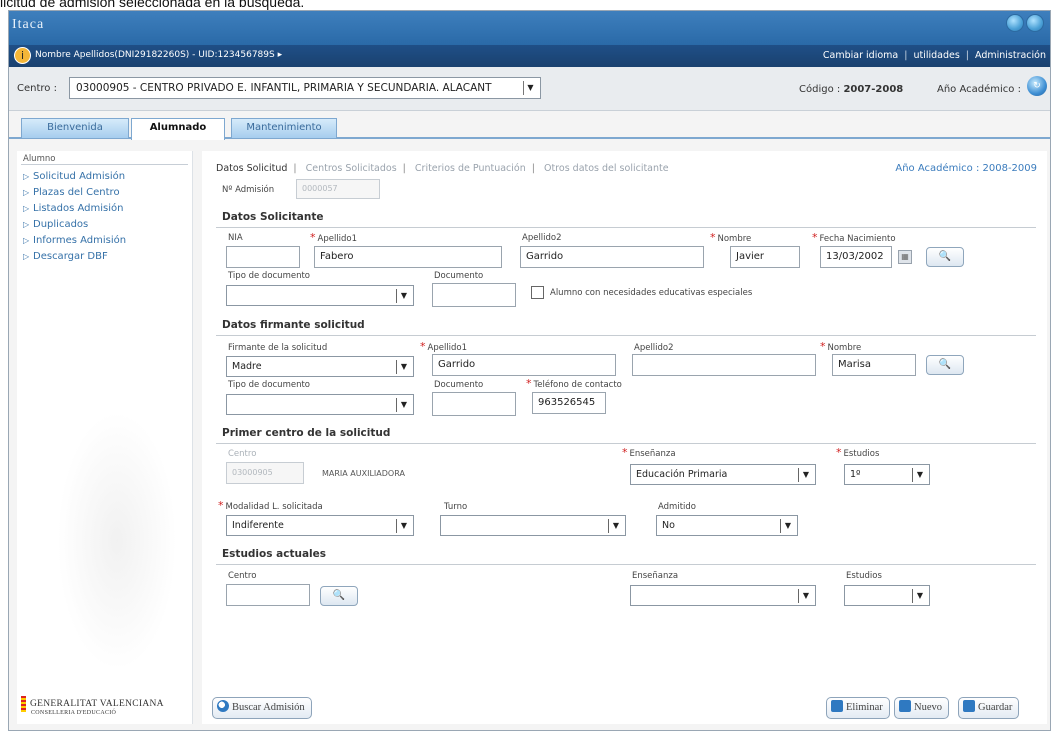  What do you see at coordinates (28, 24) in the screenshot?
I see `itaca-logo: Itaca` at bounding box center [28, 24].